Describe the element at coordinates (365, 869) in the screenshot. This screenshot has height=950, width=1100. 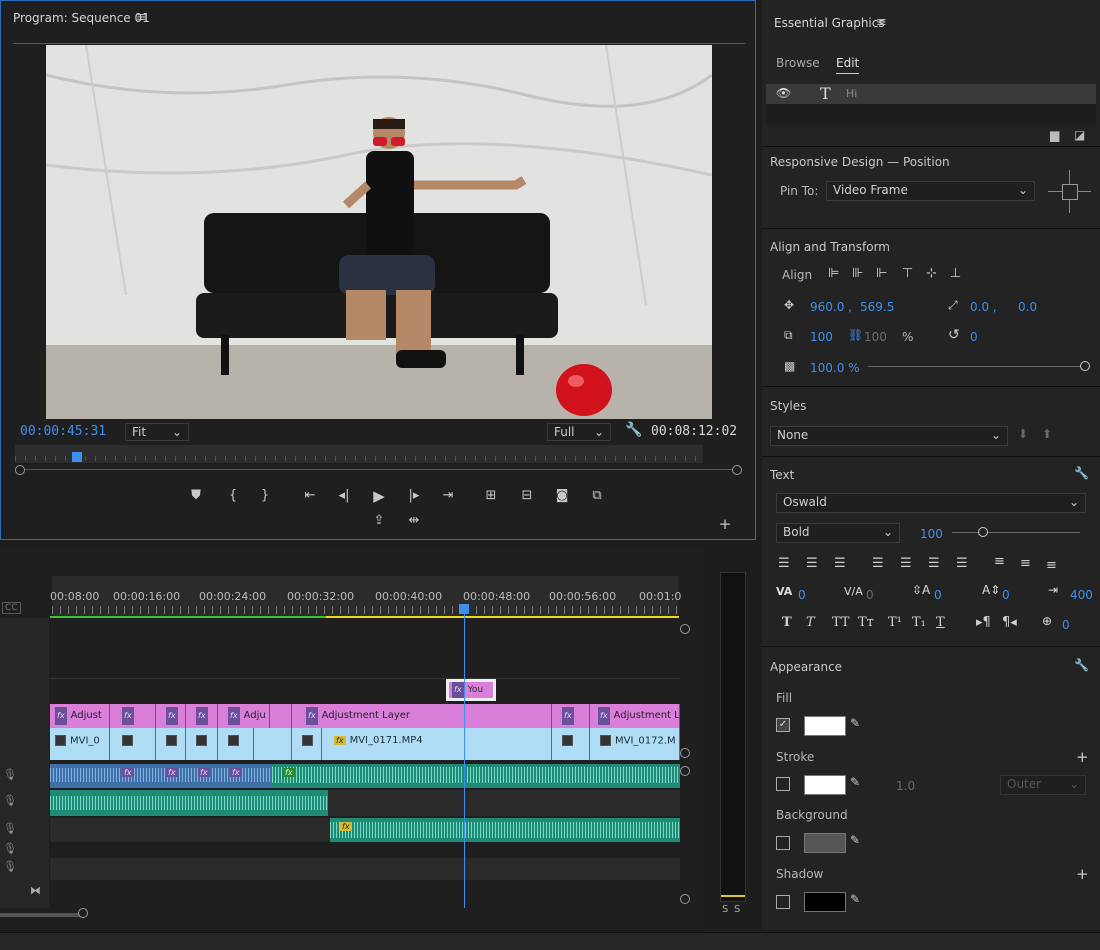
I see `audio-track-a4` at that location.